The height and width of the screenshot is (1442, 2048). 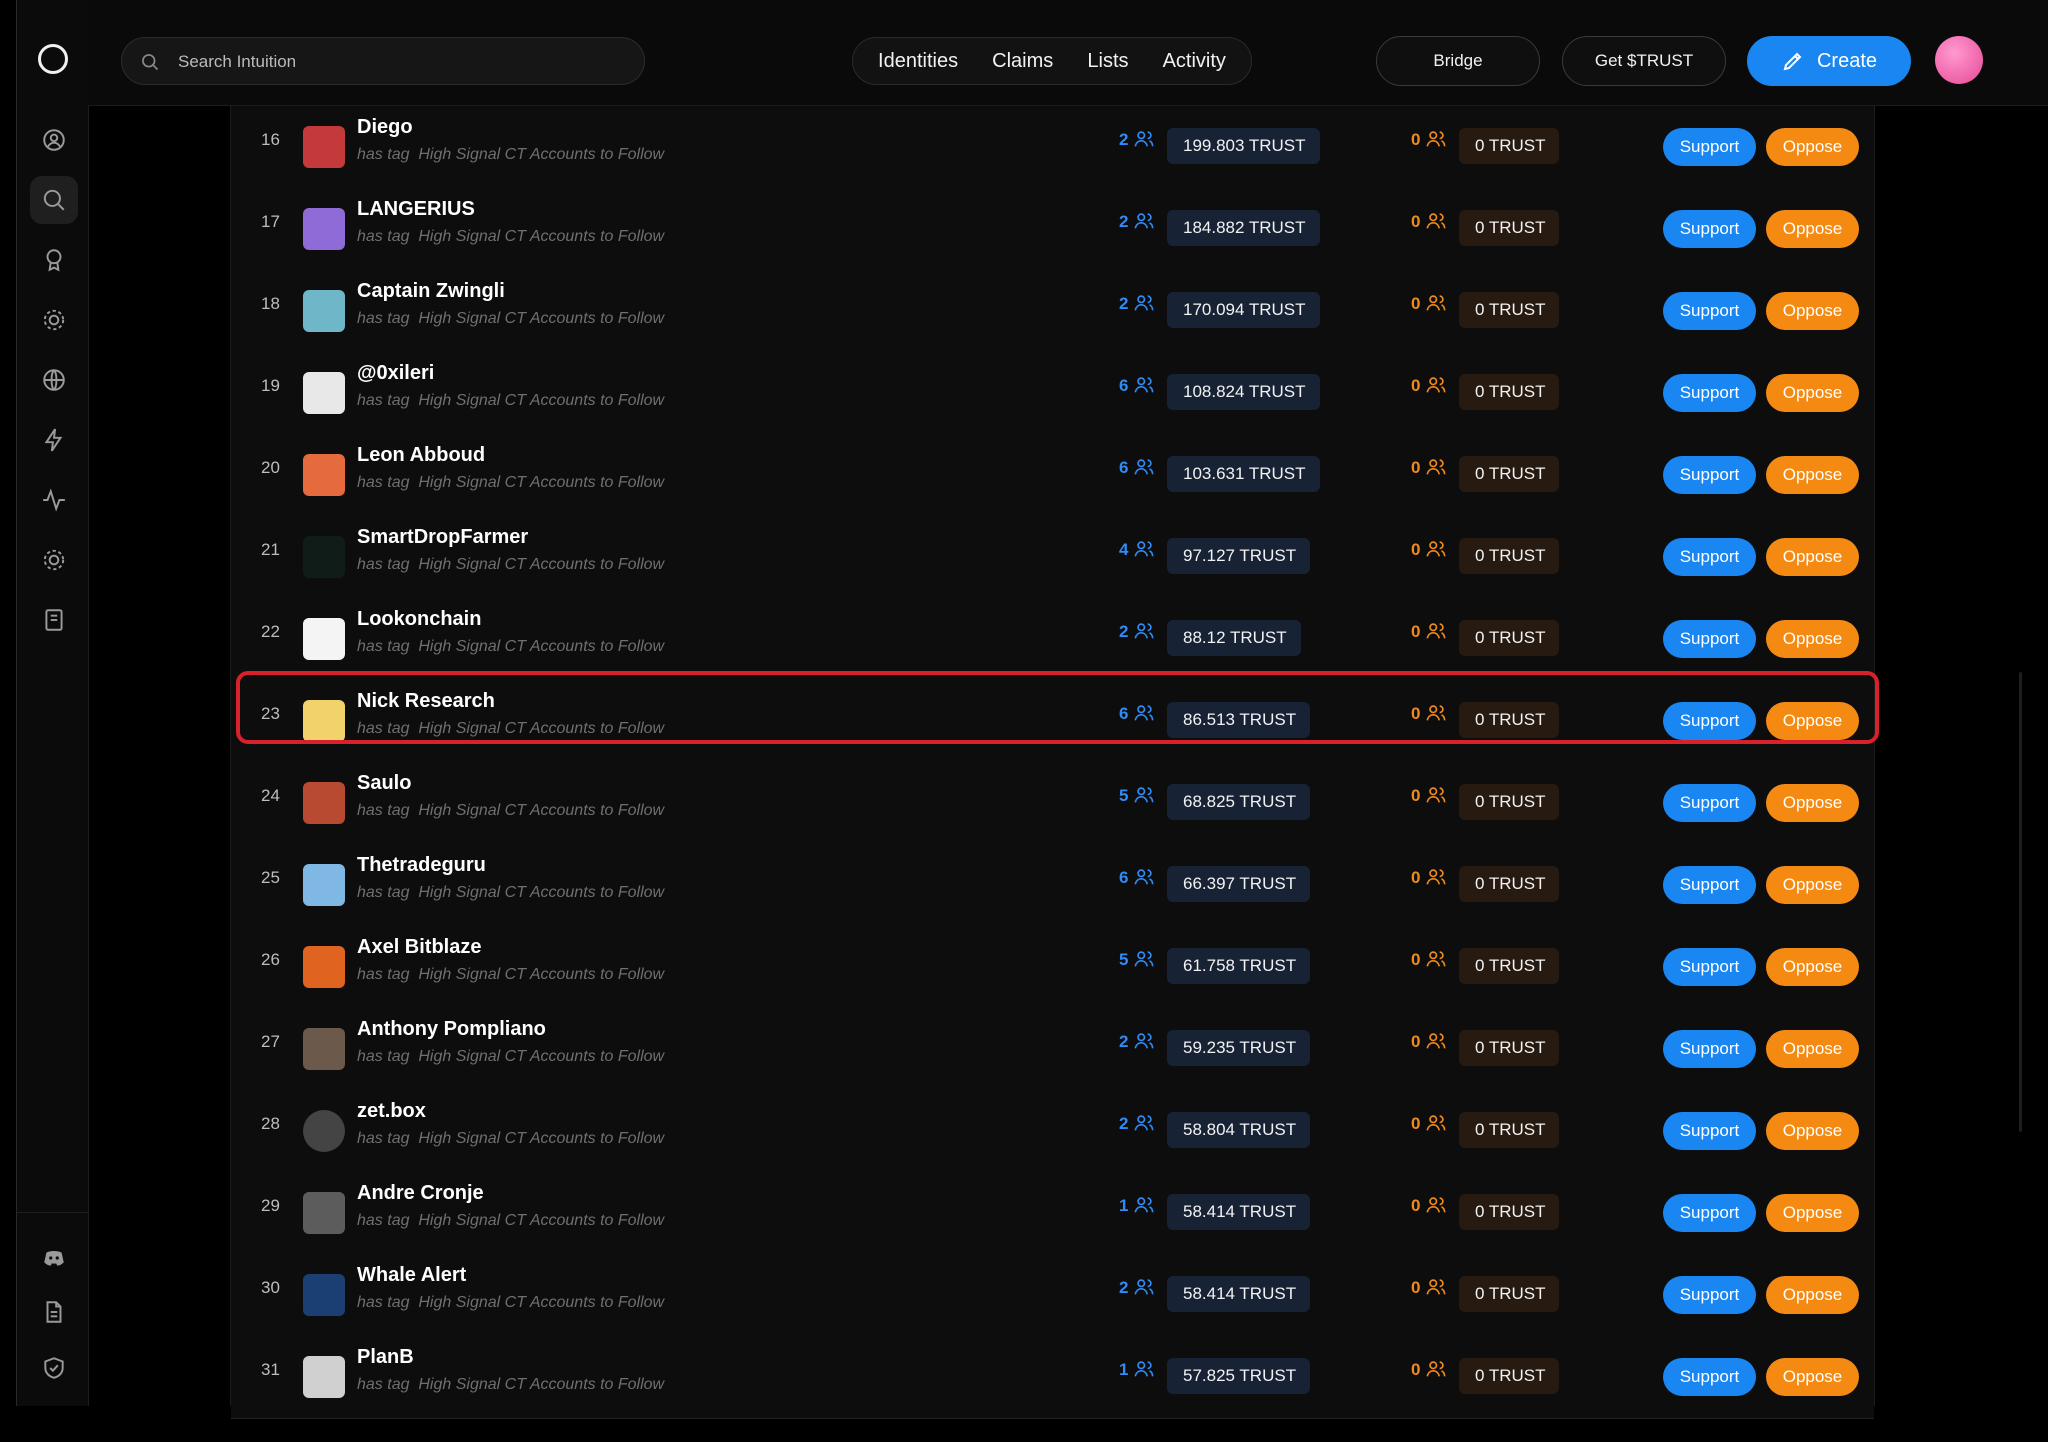 I want to click on identity-name: Leon Abboud, so click(x=421, y=455).